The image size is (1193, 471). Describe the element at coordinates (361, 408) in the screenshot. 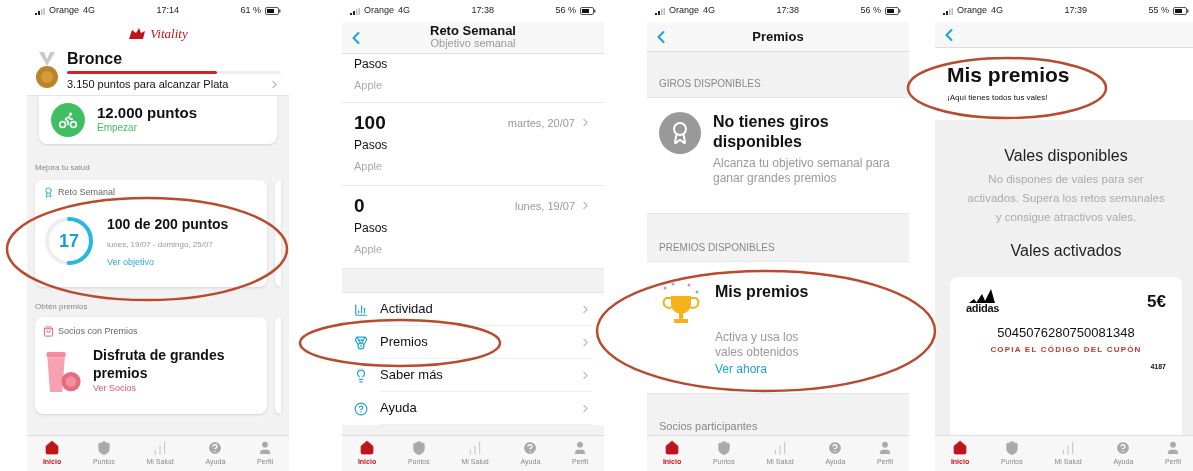

I see `help-icon` at that location.